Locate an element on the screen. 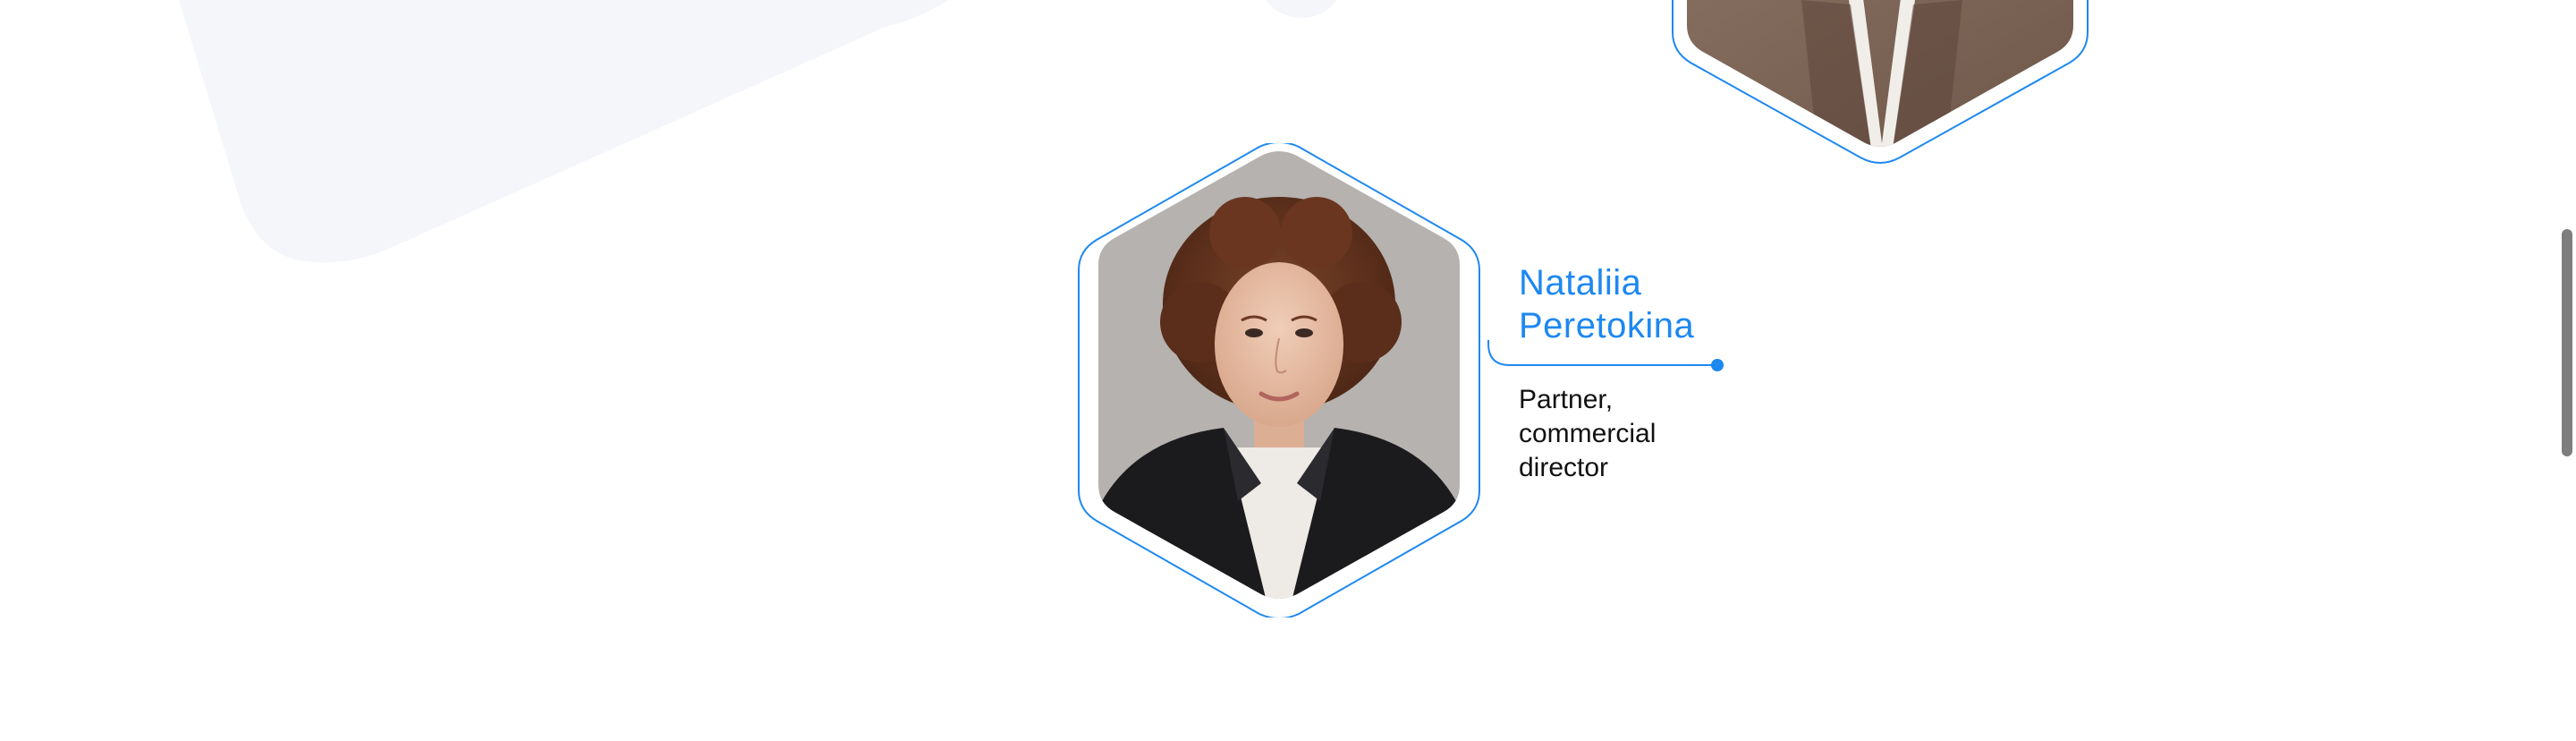 The image size is (2576, 741). hex-photo-top is located at coordinates (1880, 82).